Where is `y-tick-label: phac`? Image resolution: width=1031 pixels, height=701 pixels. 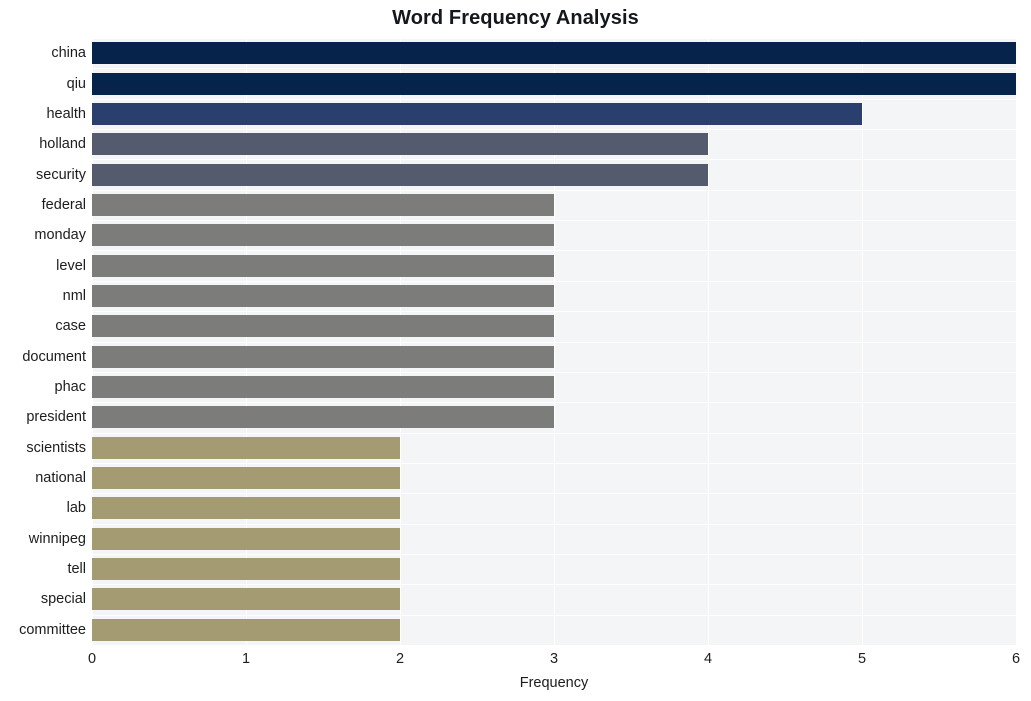 y-tick-label: phac is located at coordinates (70, 387).